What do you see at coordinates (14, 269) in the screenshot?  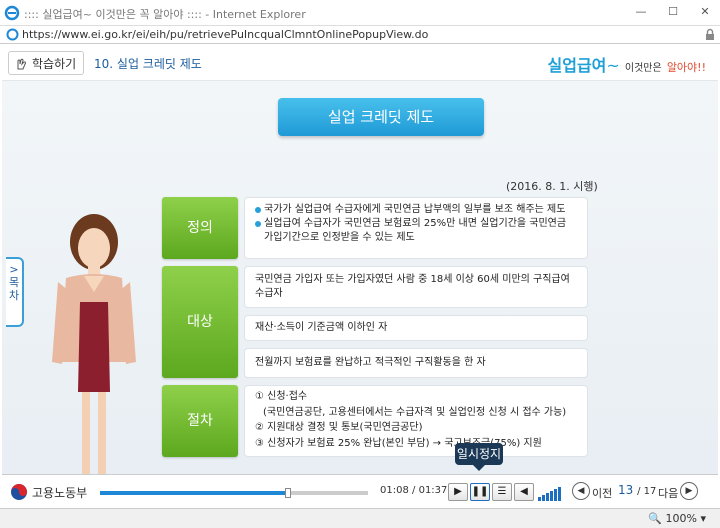 I see `chevron-right-icon: >` at bounding box center [14, 269].